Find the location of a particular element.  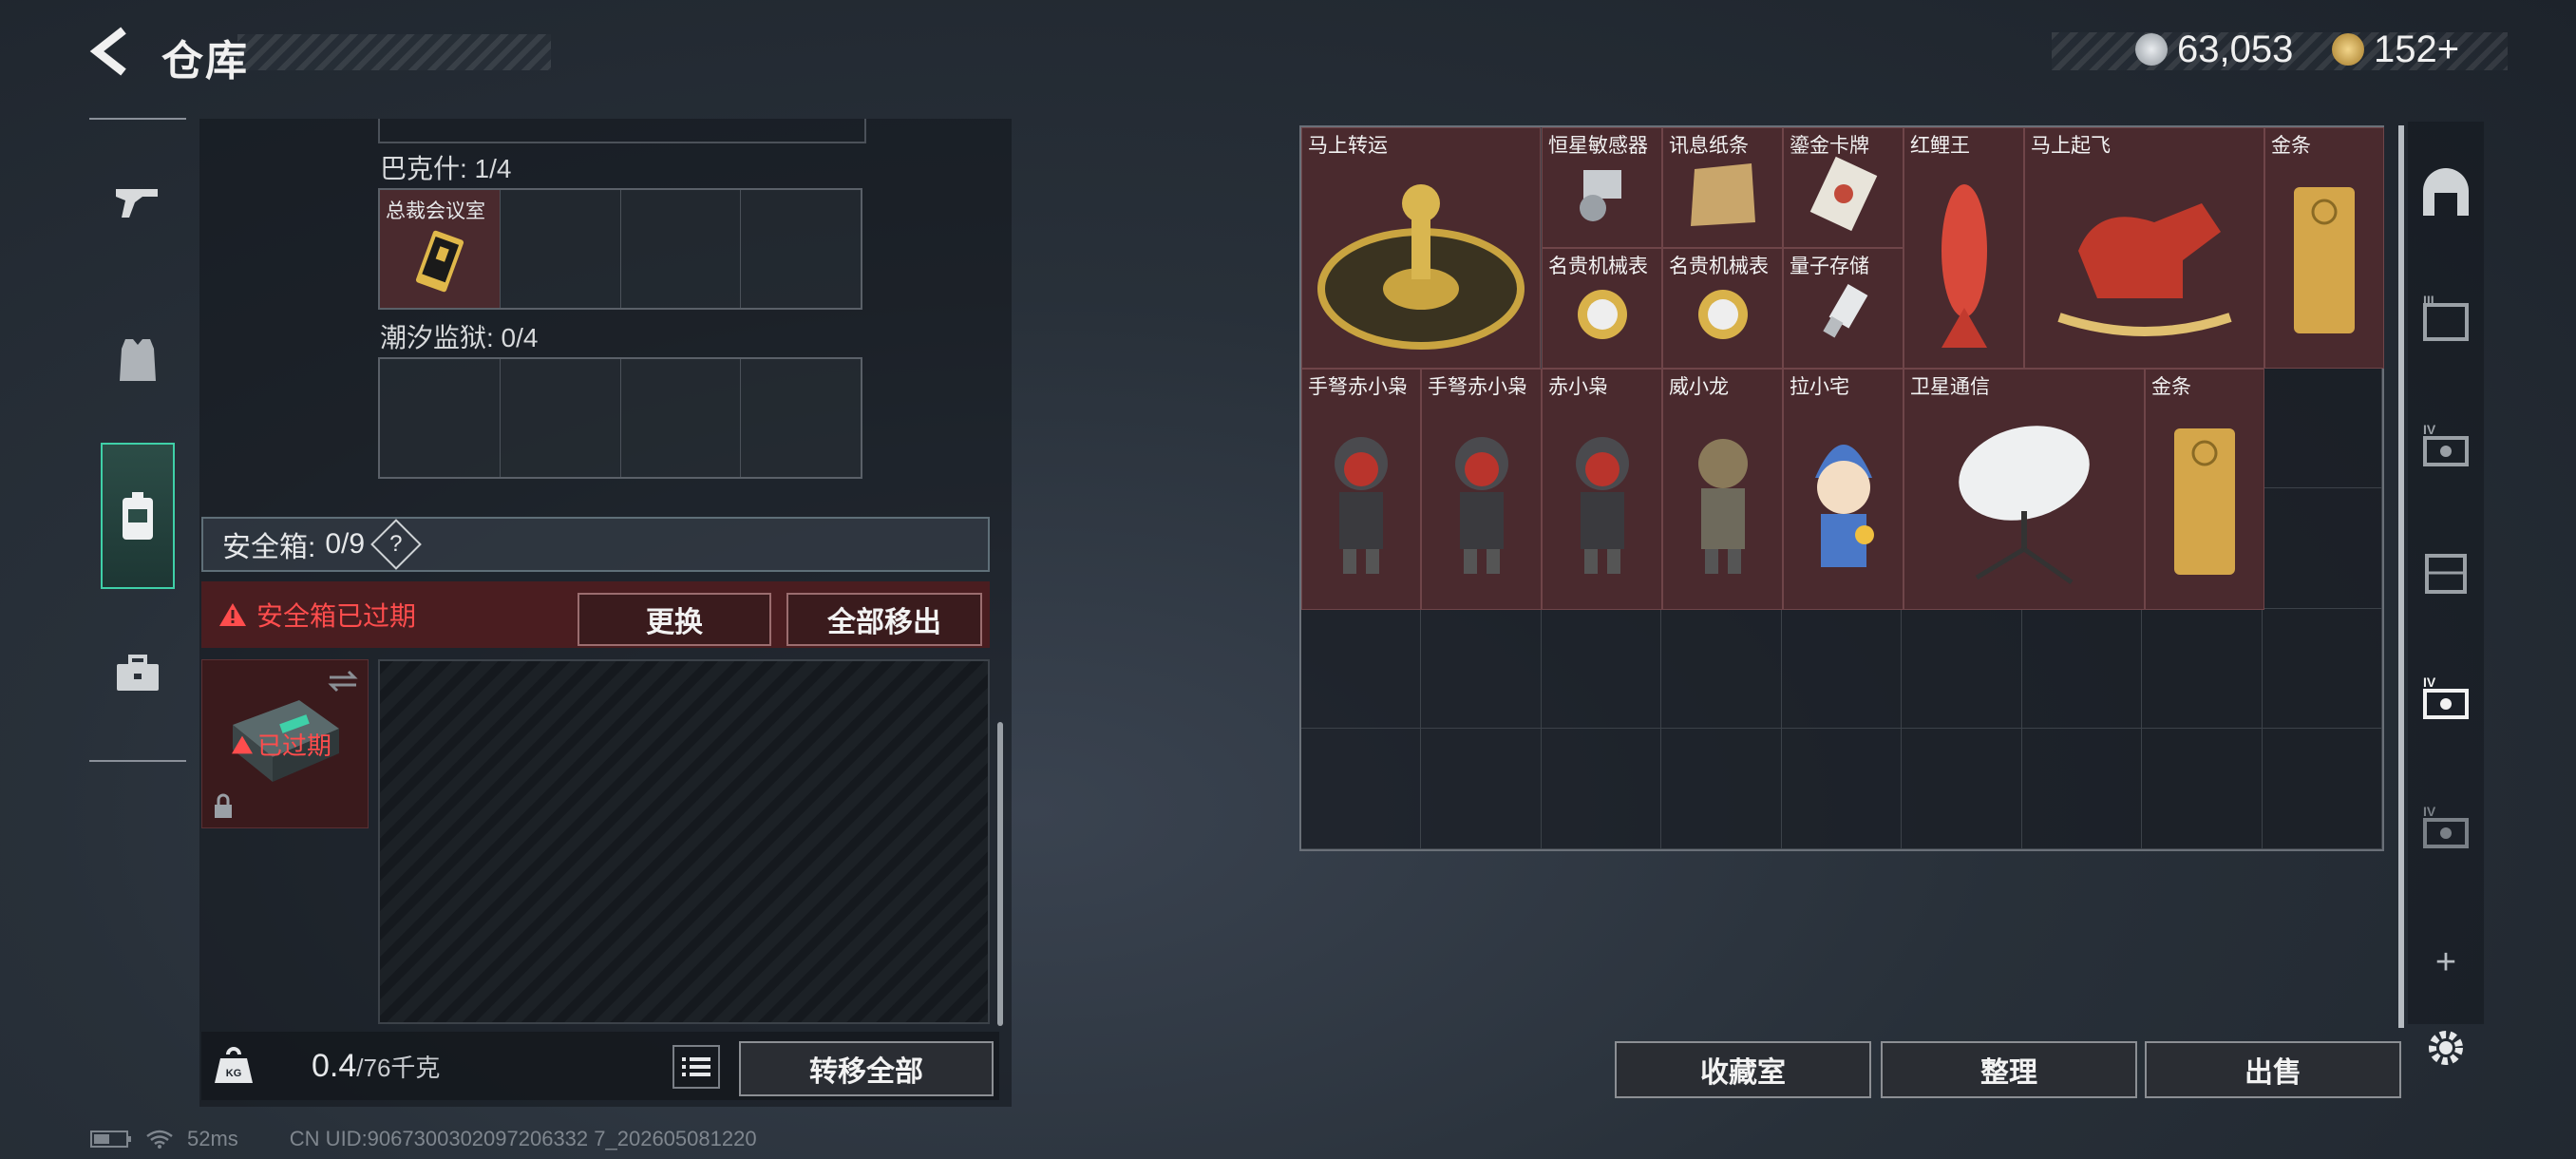

storage-rack-icon is located at coordinates (2446, 574).